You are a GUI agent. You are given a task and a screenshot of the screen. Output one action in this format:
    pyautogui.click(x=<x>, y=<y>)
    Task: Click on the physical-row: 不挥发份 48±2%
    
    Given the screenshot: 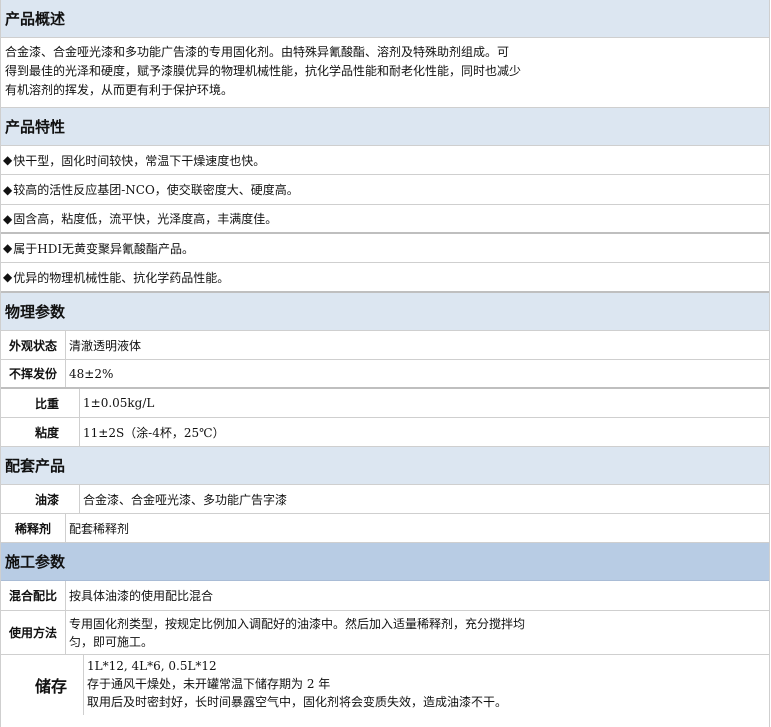 What is the action you would take?
    pyautogui.click(x=385, y=374)
    